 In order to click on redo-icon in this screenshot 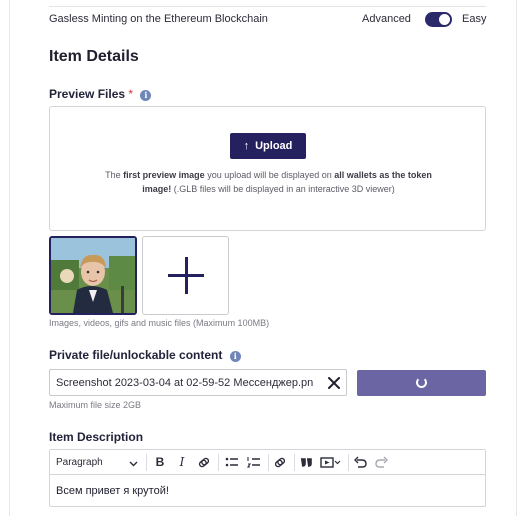, I will do `click(382, 462)`.